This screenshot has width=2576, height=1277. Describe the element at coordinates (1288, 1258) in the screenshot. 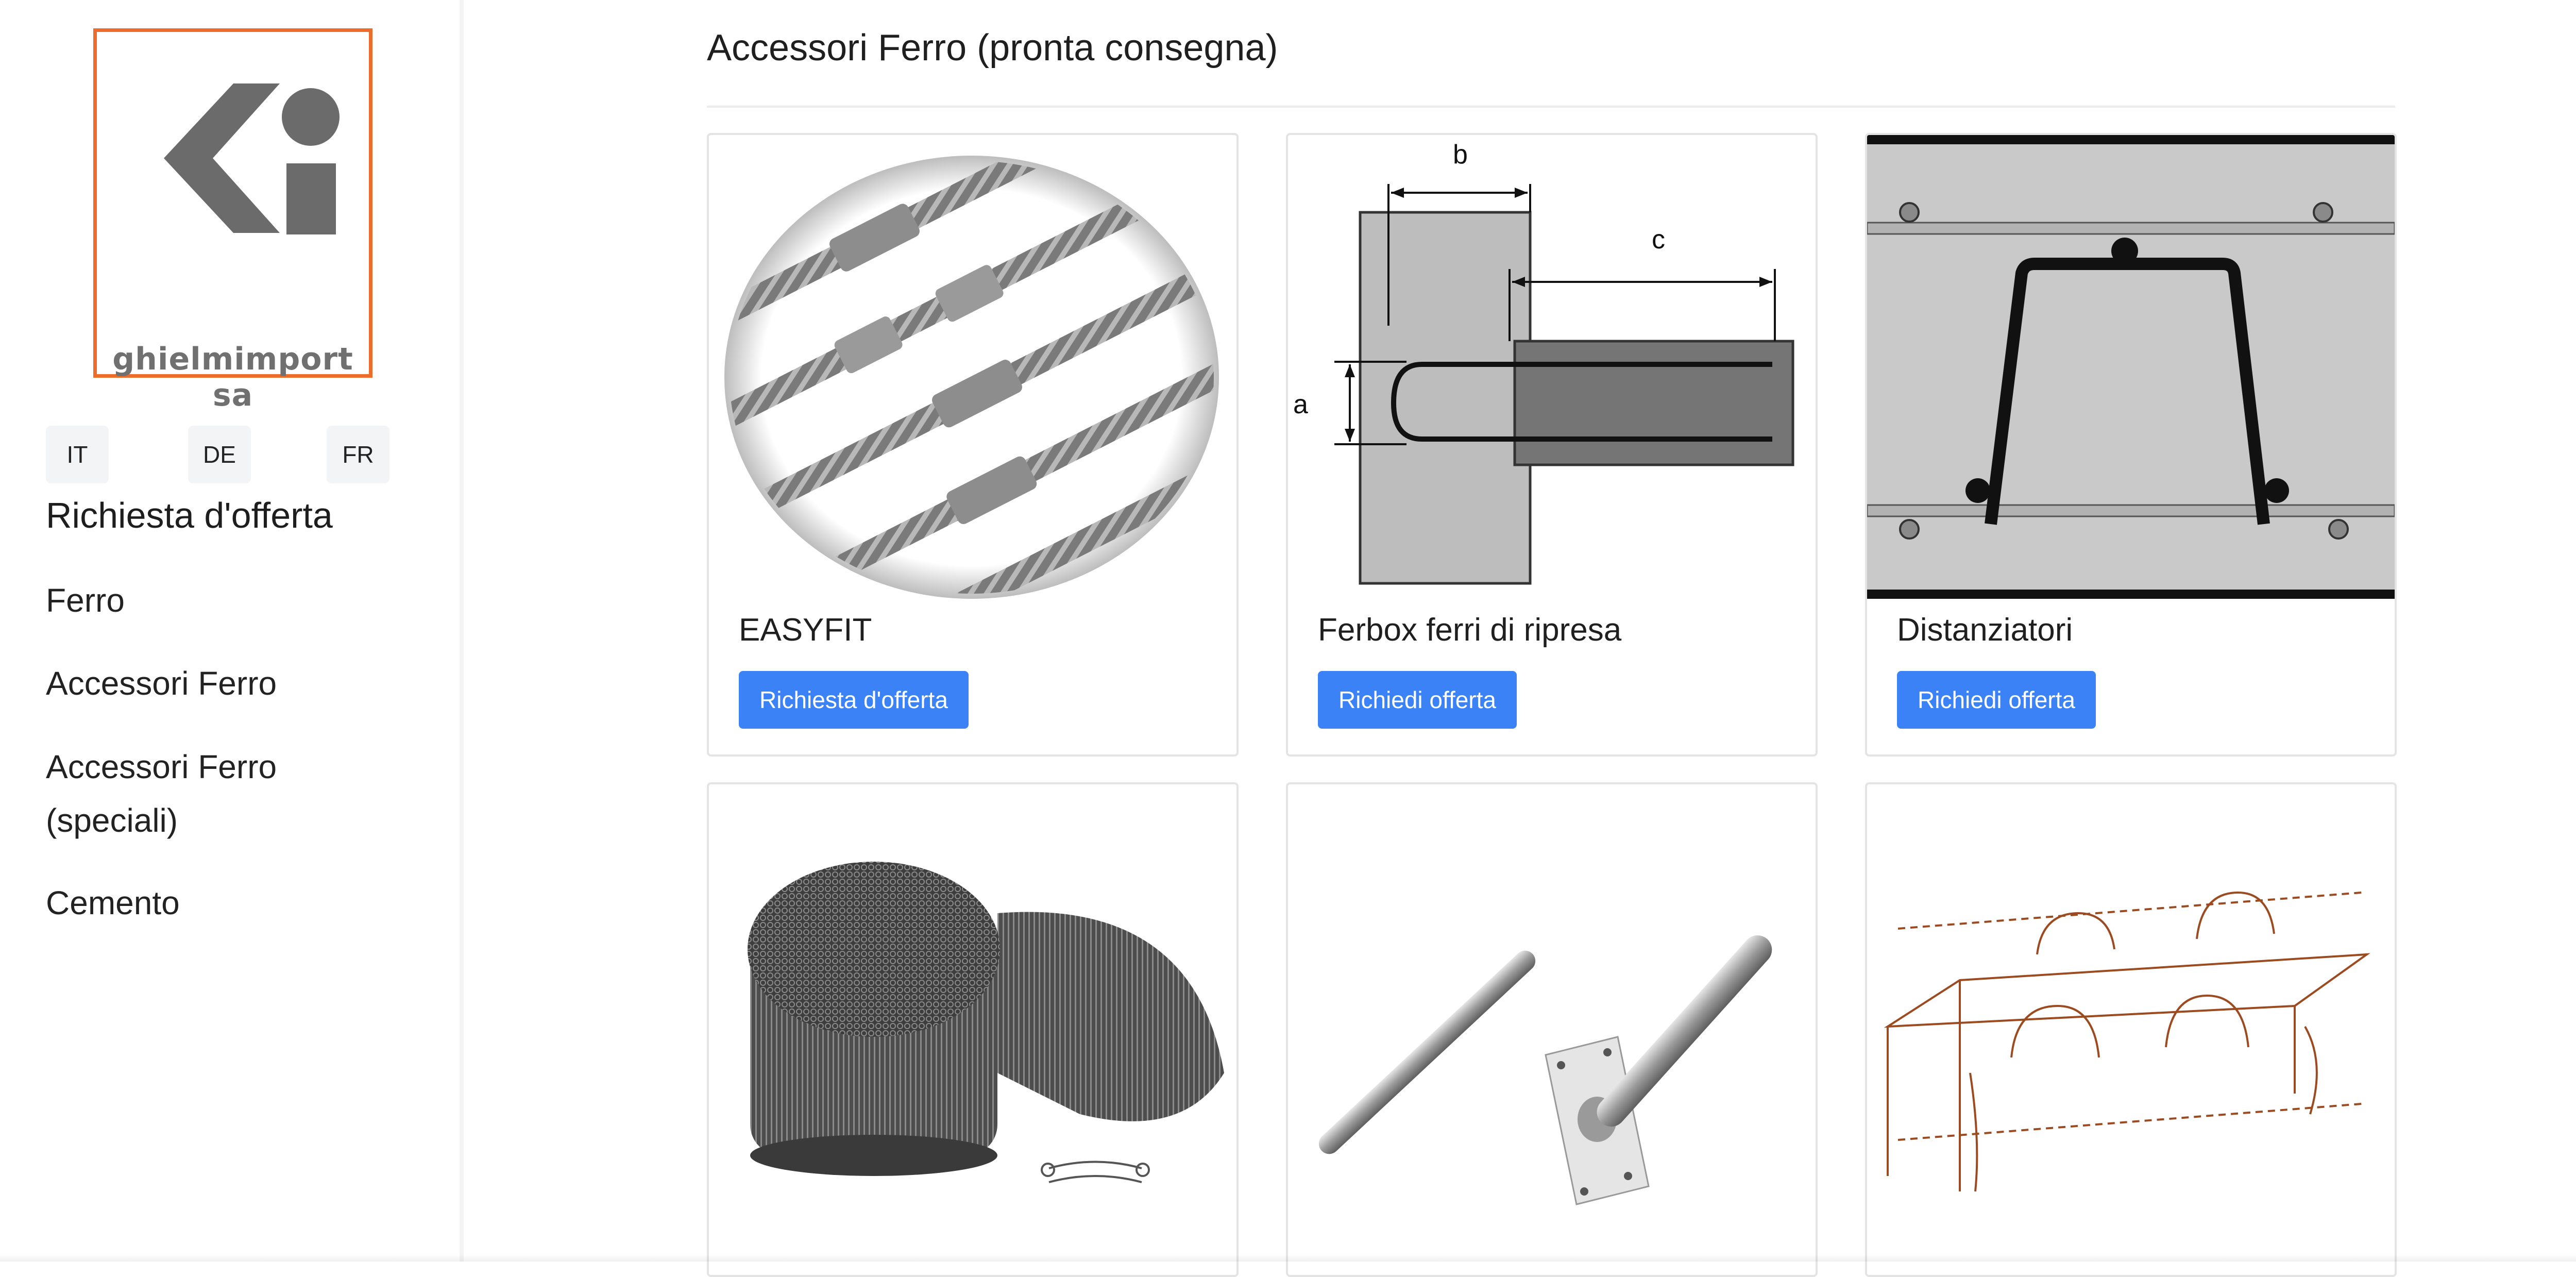

I see `bottom-edge-shadow` at that location.